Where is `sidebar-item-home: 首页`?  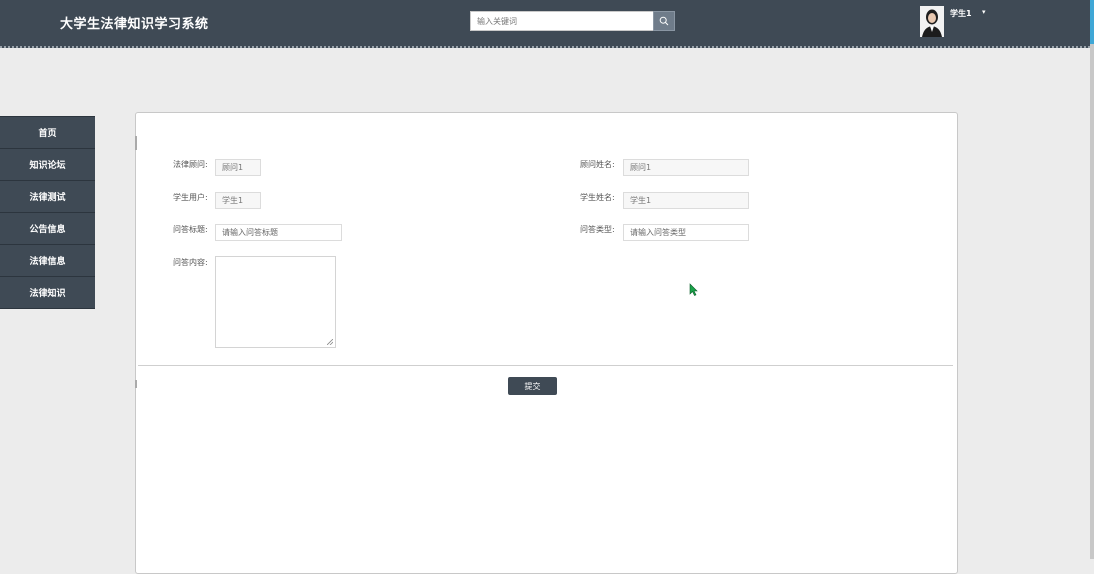 sidebar-item-home: 首页 is located at coordinates (47, 132).